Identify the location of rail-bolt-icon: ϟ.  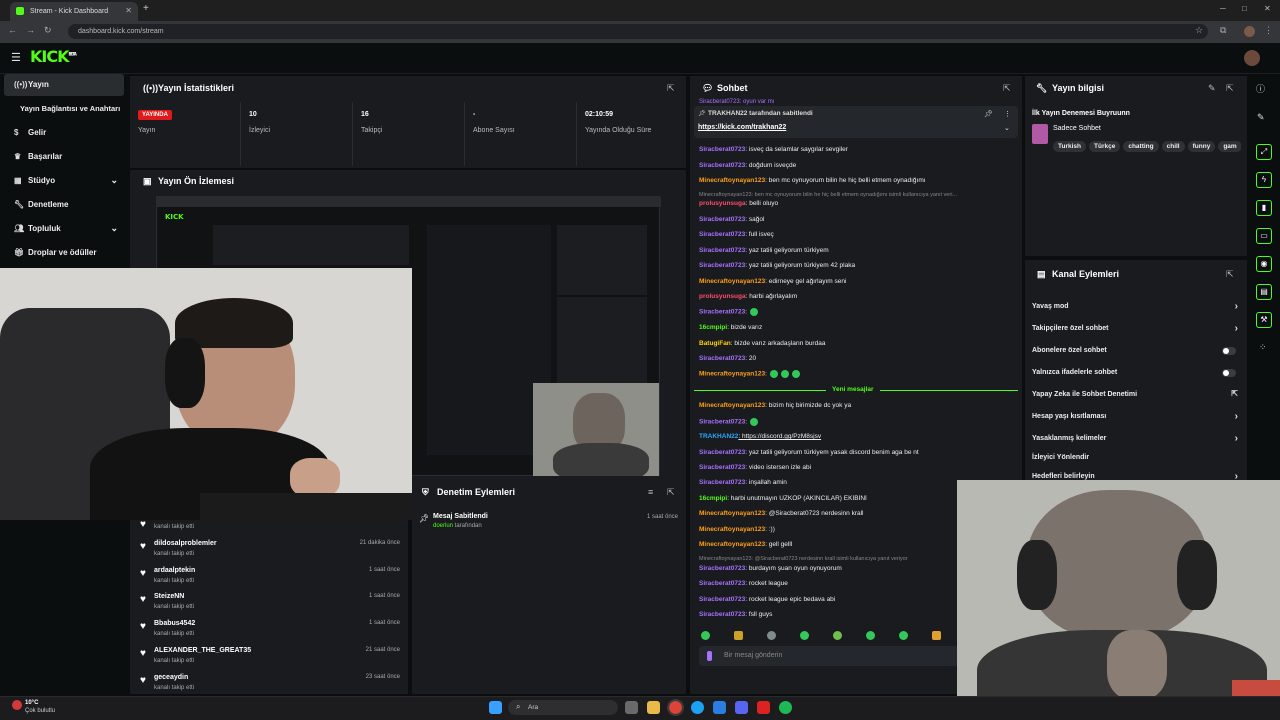
(1264, 180).